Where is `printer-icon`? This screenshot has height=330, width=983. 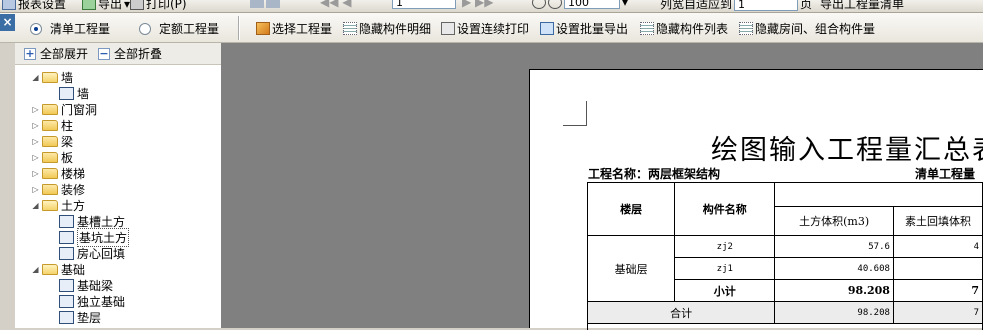 printer-icon is located at coordinates (137, 5).